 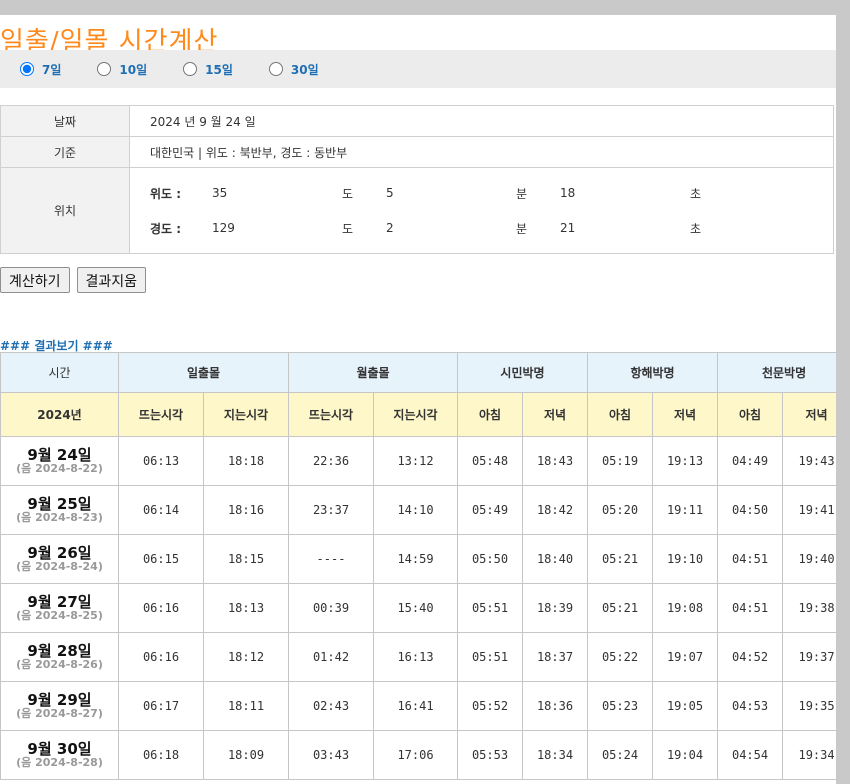 I want to click on longitude-row: 경도 : 129 도 2 분 21 초, so click(x=491, y=228).